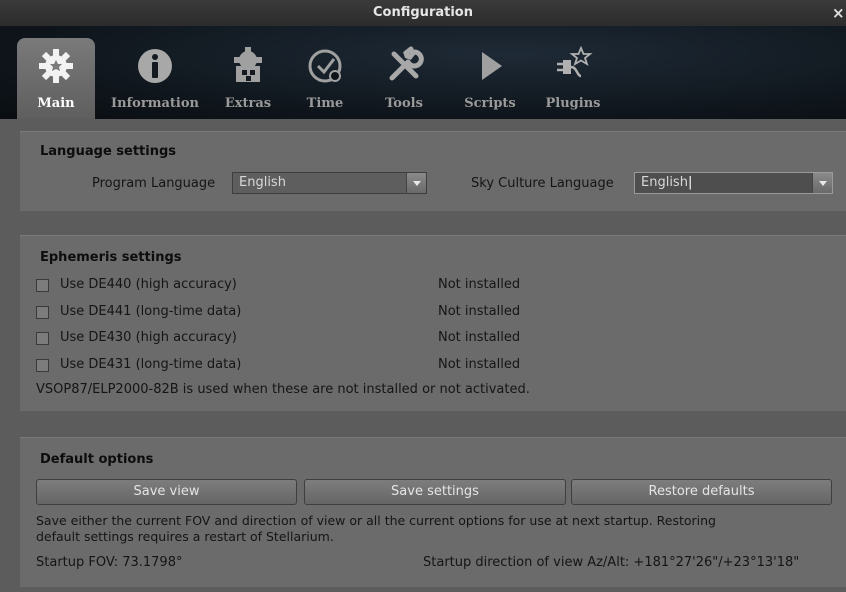 The image size is (846, 592). I want to click on tab-main-label: Main, so click(56, 103).